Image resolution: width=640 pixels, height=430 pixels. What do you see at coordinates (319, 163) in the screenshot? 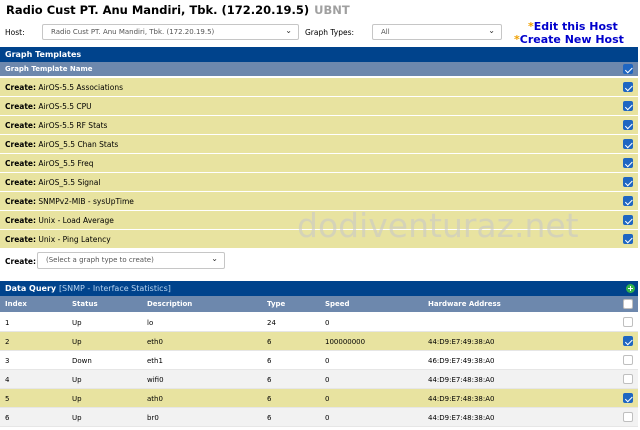
I see `graph-template-row: Create: AirOS_5.5 Freq` at bounding box center [319, 163].